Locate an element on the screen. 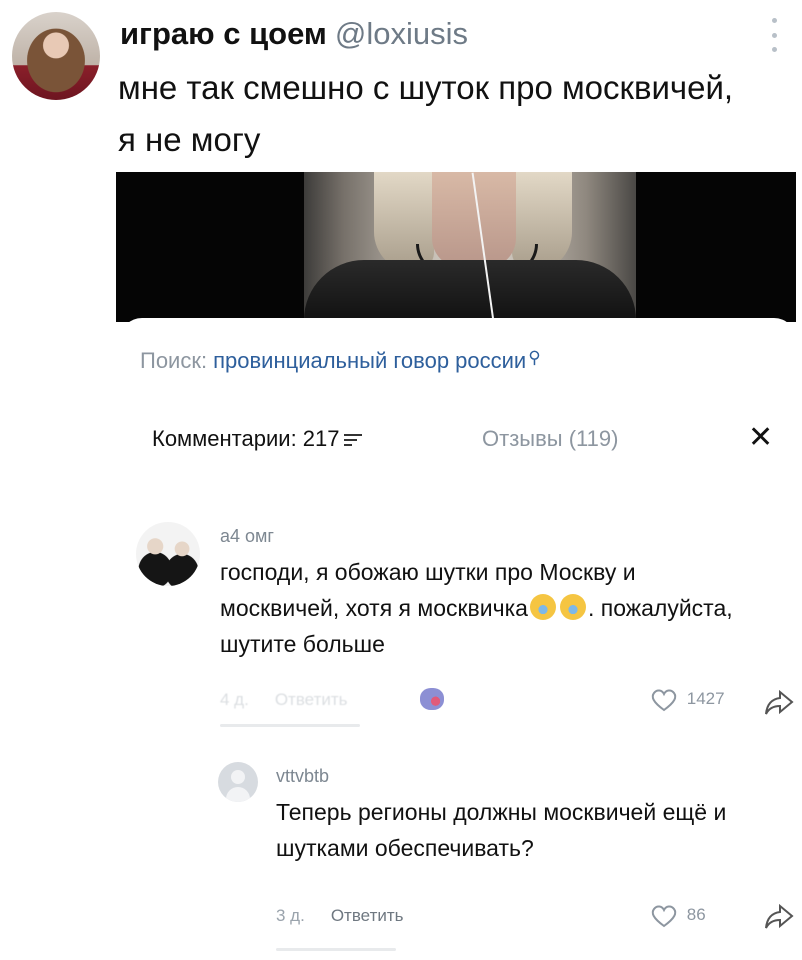  search-query: провинциальный говор россии is located at coordinates (369, 360).